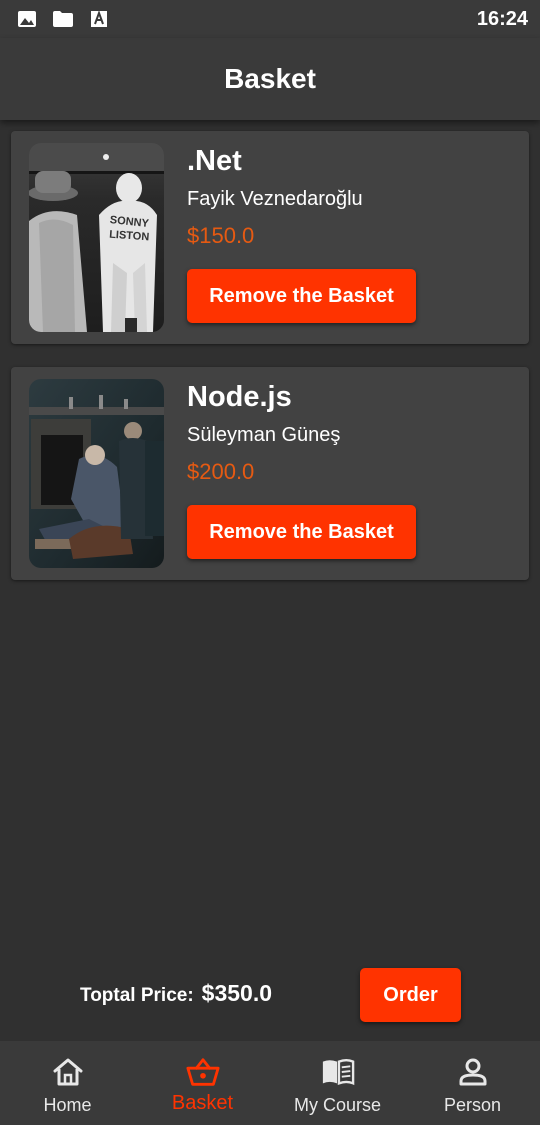  What do you see at coordinates (237, 993) in the screenshot?
I see `total-price-value: $350.0` at bounding box center [237, 993].